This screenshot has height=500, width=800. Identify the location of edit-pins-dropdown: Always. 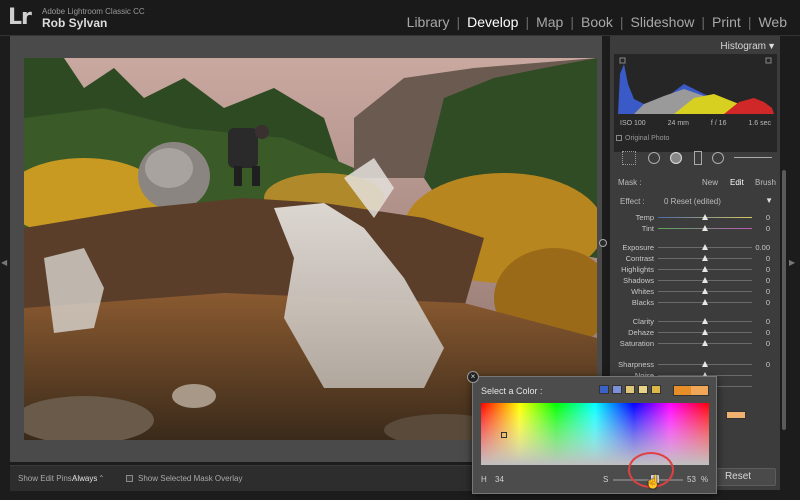
(84, 478).